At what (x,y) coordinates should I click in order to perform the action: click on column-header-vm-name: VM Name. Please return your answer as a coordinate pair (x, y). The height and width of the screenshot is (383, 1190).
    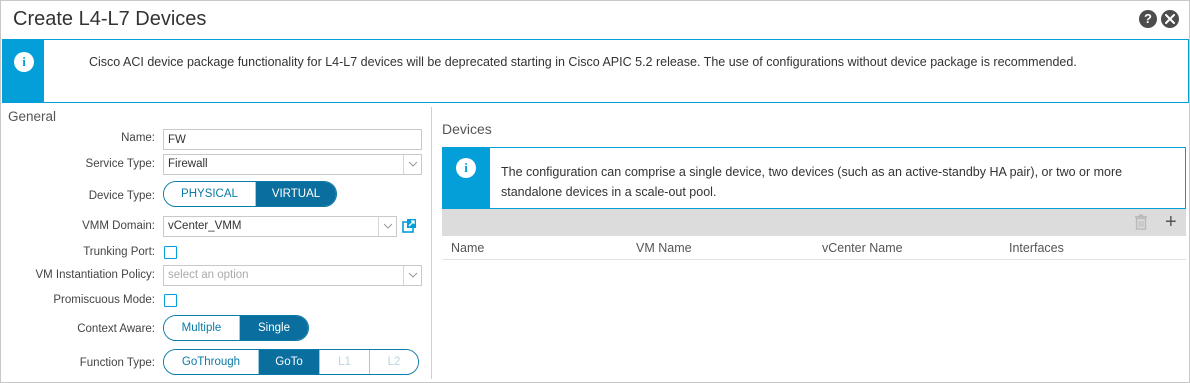
    Looking at the image, I should click on (664, 248).